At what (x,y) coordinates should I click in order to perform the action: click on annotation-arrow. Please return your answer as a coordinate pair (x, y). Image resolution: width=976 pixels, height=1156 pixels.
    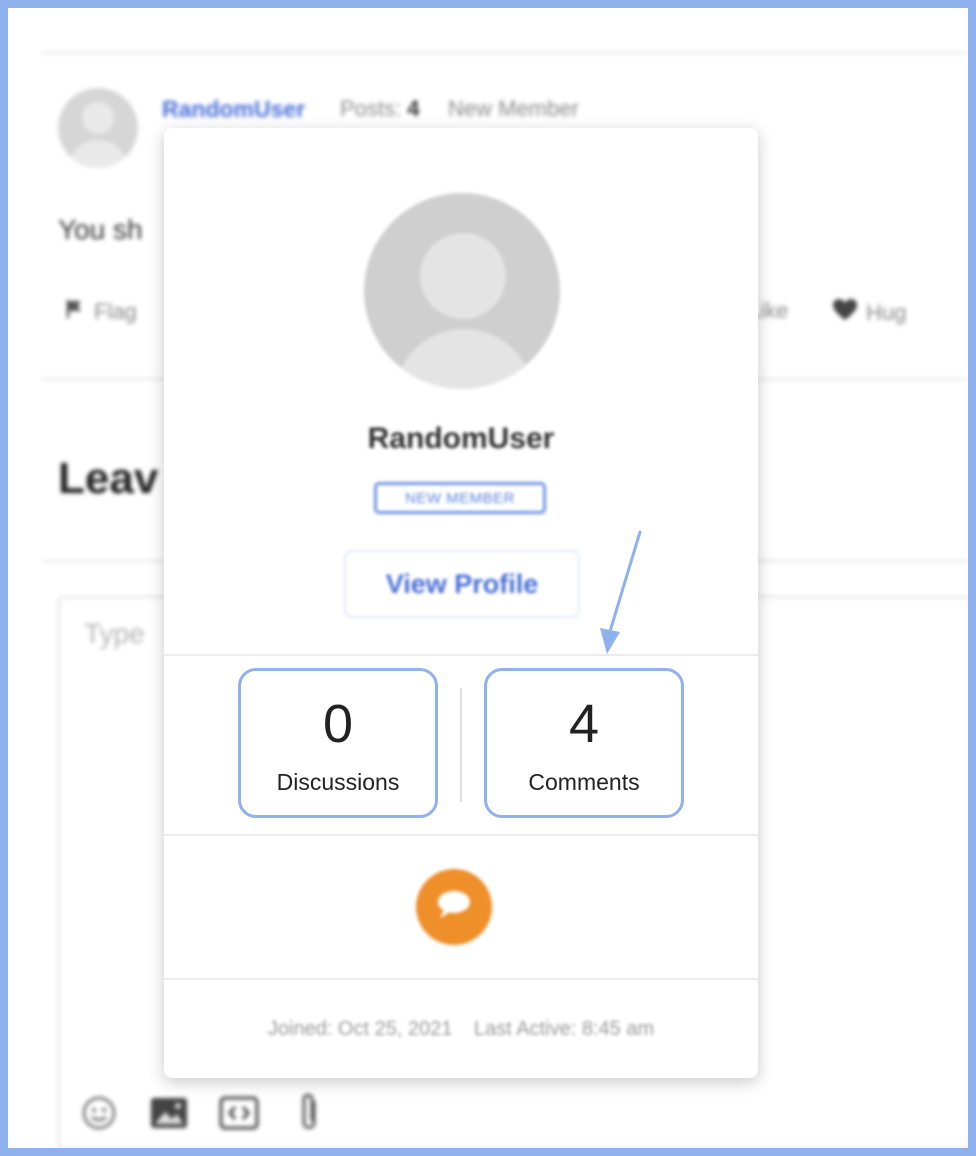
    Looking at the image, I should click on (621, 592).